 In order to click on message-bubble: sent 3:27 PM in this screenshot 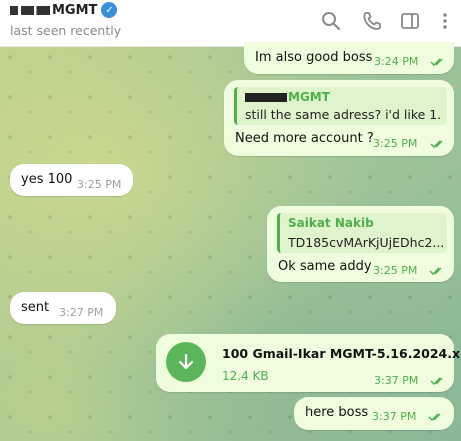, I will do `click(63, 308)`.